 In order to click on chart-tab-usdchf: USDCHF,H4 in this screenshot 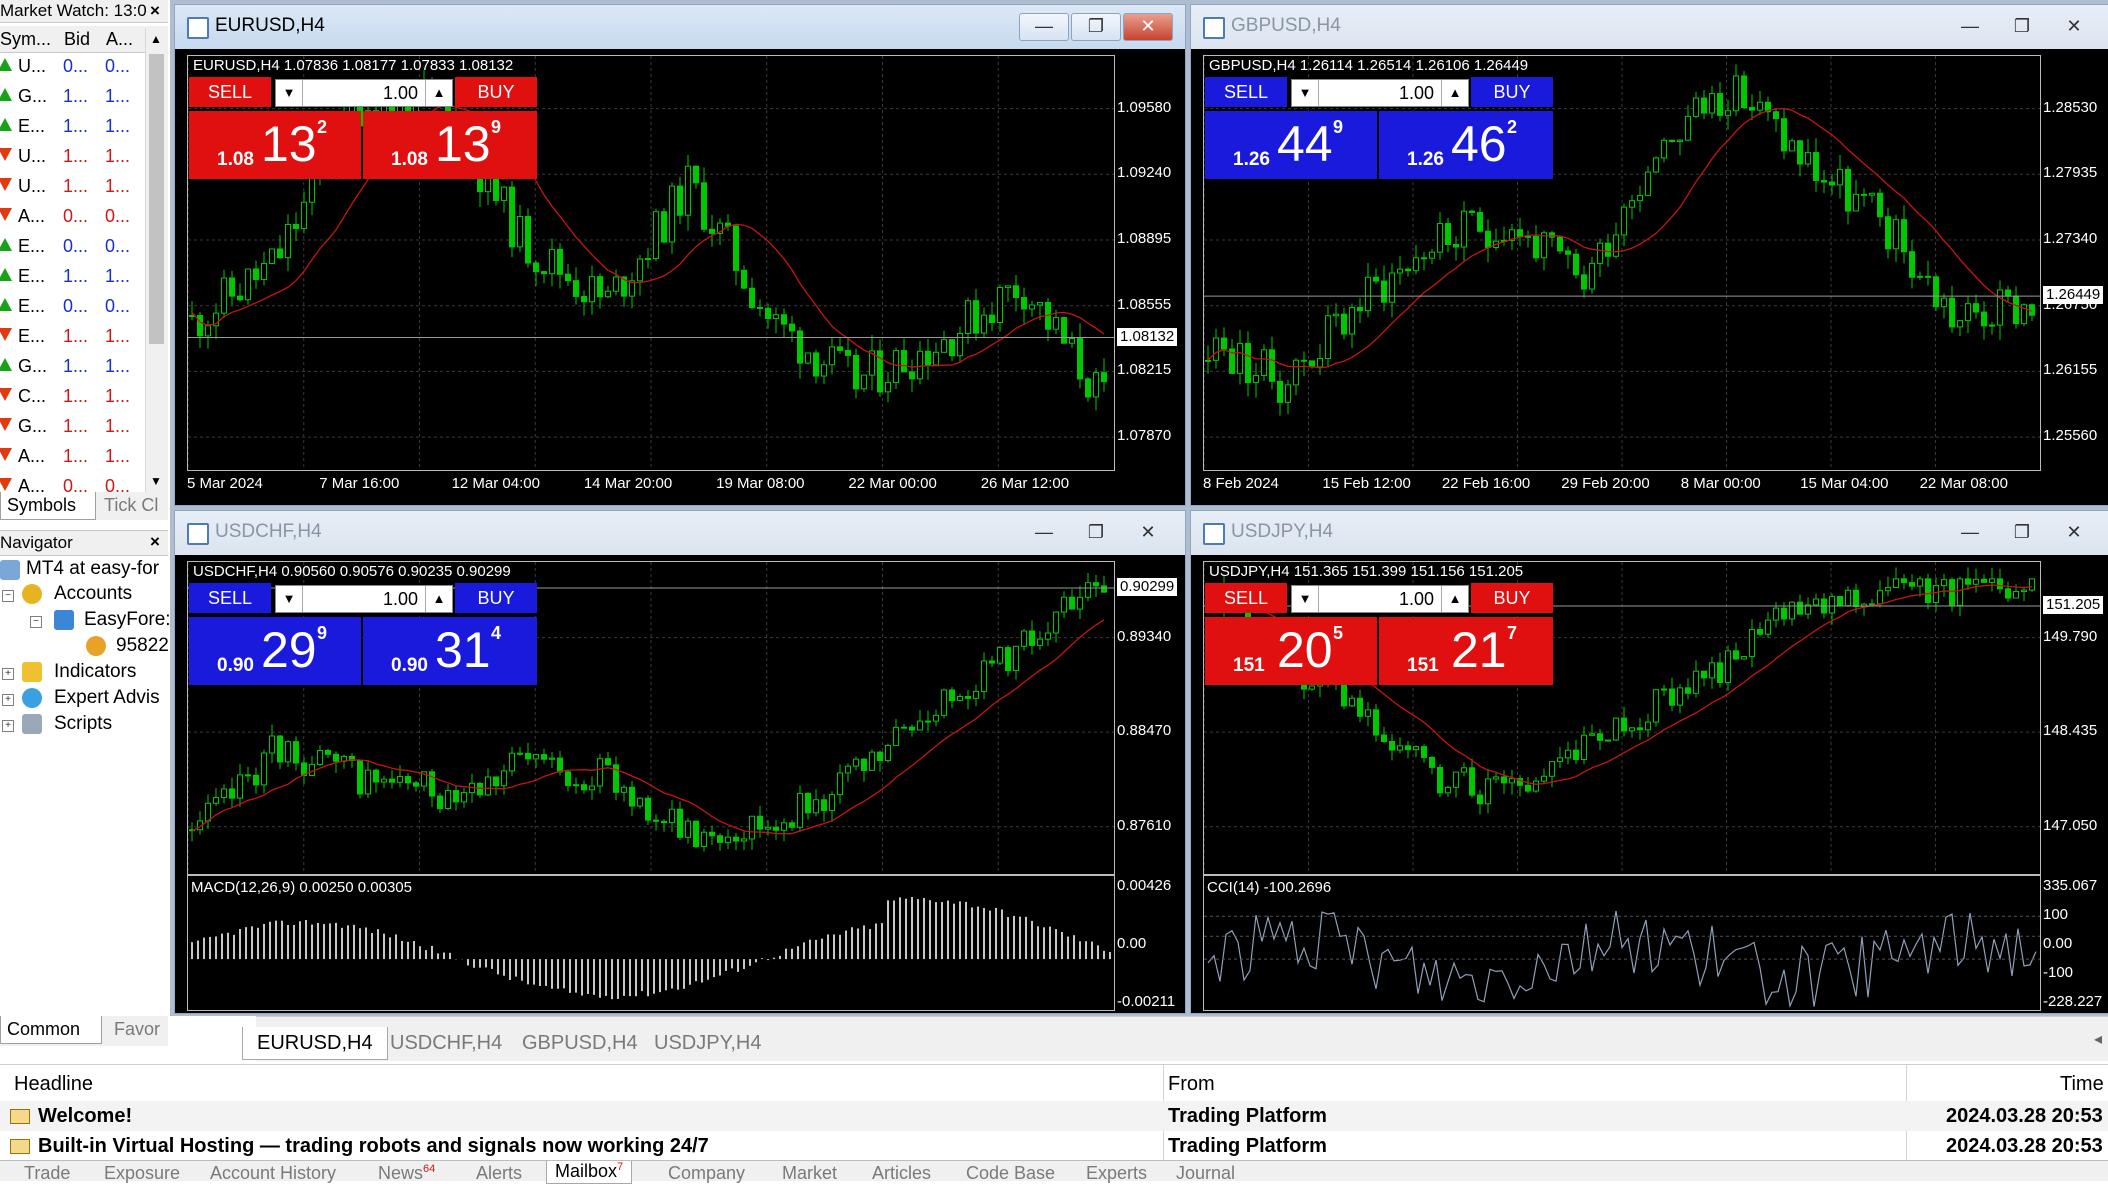, I will do `click(446, 1043)`.